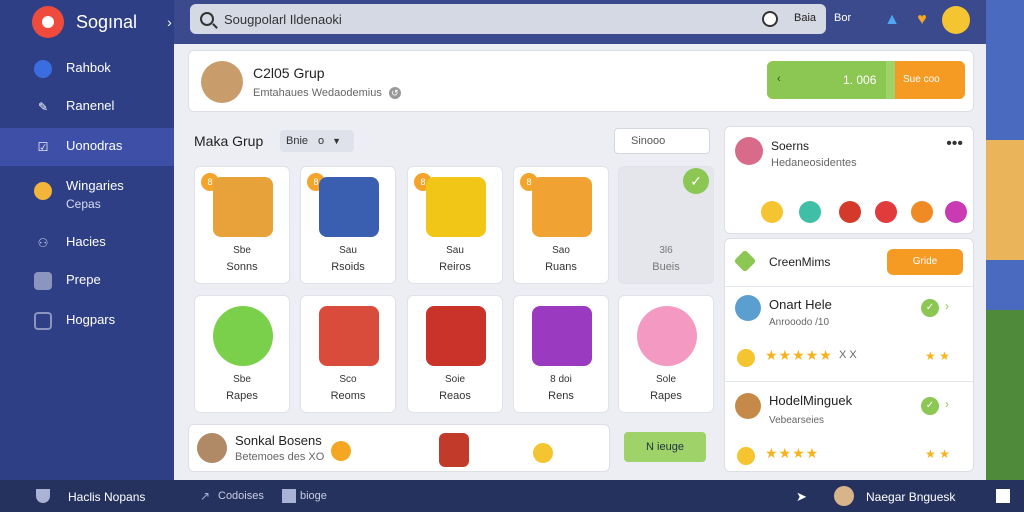 The image size is (1024, 512). What do you see at coordinates (456, 207) in the screenshot?
I see `hardhat-worker-icon` at bounding box center [456, 207].